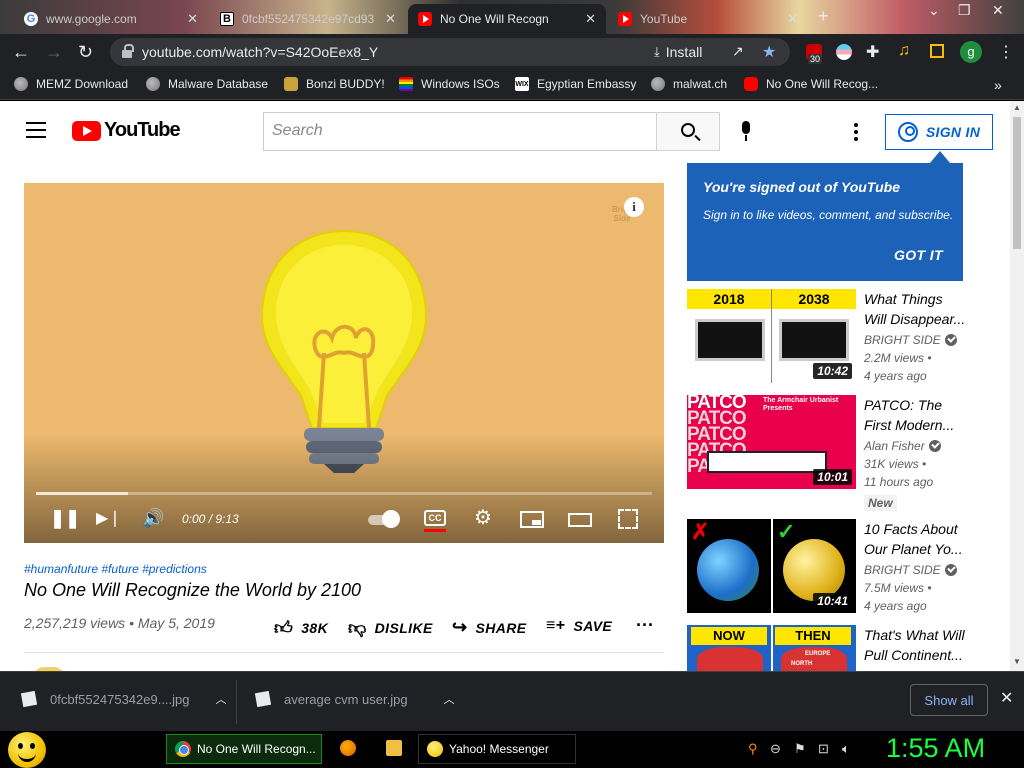  Describe the element at coordinates (54, 52) in the screenshot. I see `forward-icon: →` at that location.